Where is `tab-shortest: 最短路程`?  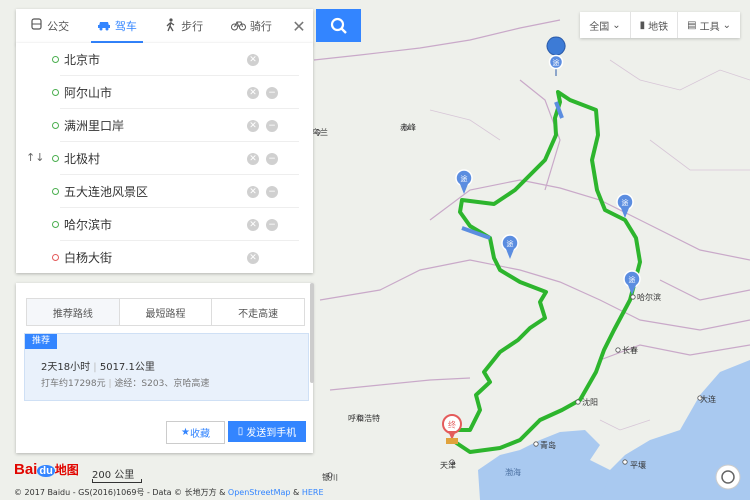 tab-shortest: 最短路程 is located at coordinates (165, 312).